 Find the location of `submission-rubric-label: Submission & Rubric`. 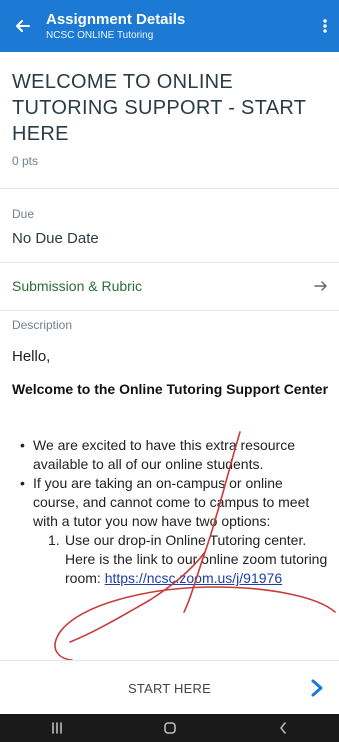

submission-rubric-label: Submission & Rubric is located at coordinates (77, 286).